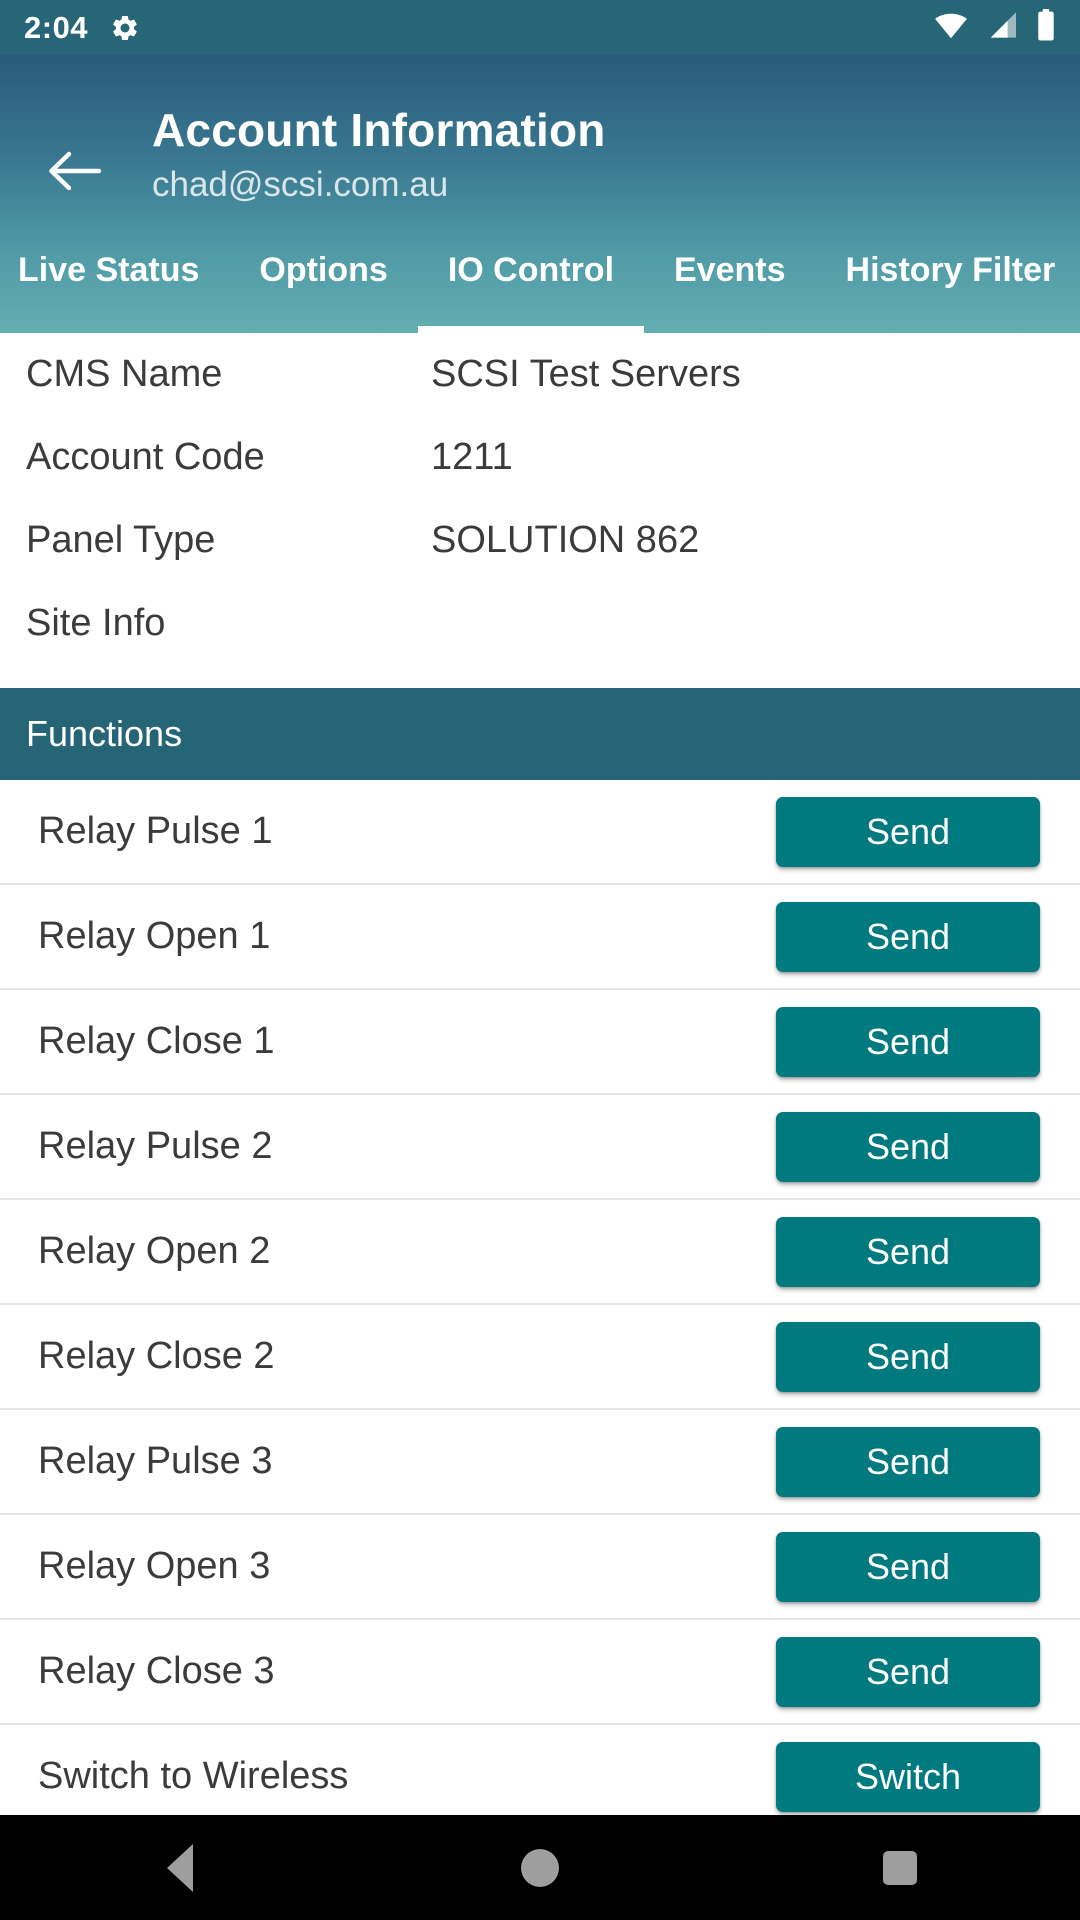 This screenshot has height=1920, width=1080. What do you see at coordinates (155, 831) in the screenshot?
I see `function-label: Relay Pulse 1` at bounding box center [155, 831].